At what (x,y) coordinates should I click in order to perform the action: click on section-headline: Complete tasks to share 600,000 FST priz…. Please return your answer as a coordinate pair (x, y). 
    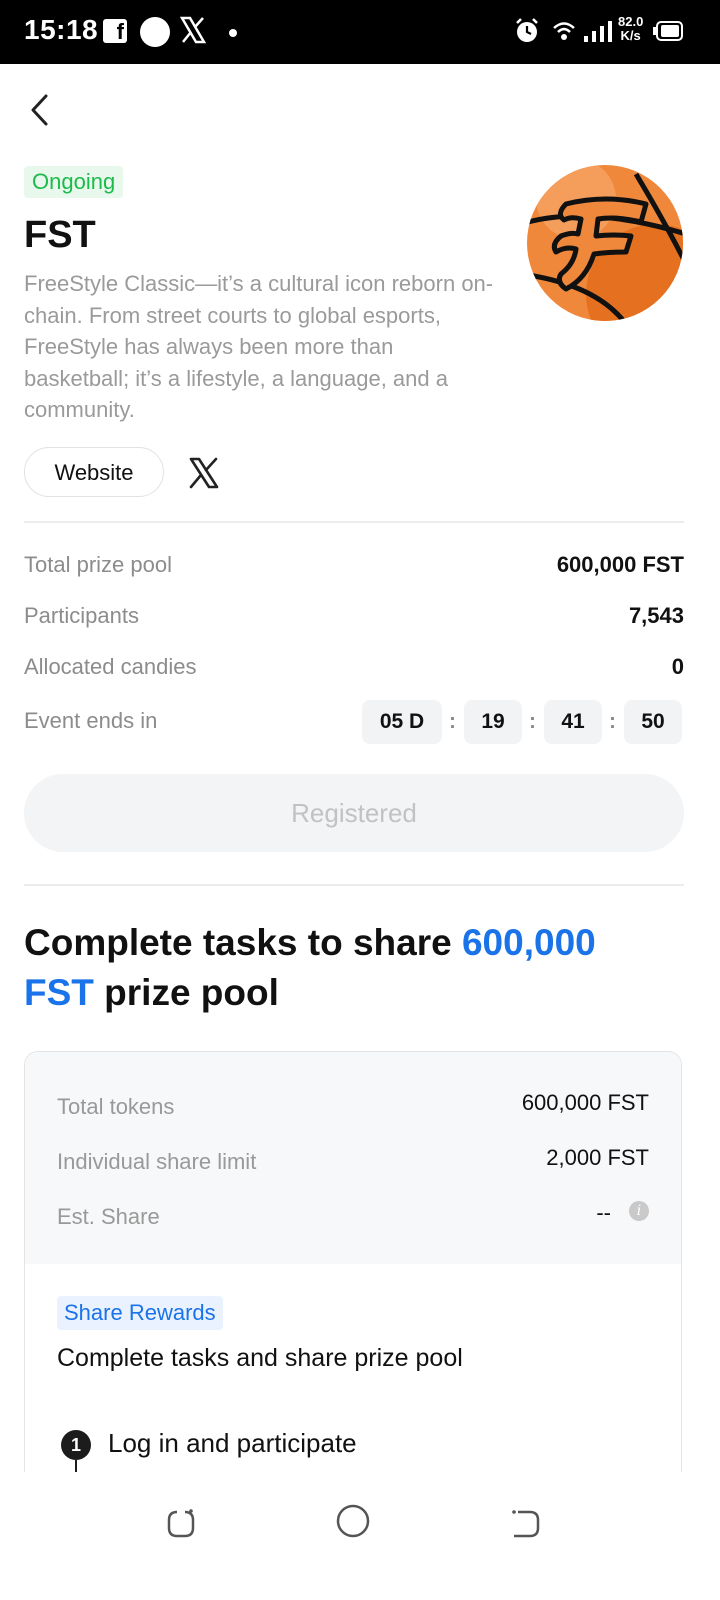
    Looking at the image, I should click on (344, 968).